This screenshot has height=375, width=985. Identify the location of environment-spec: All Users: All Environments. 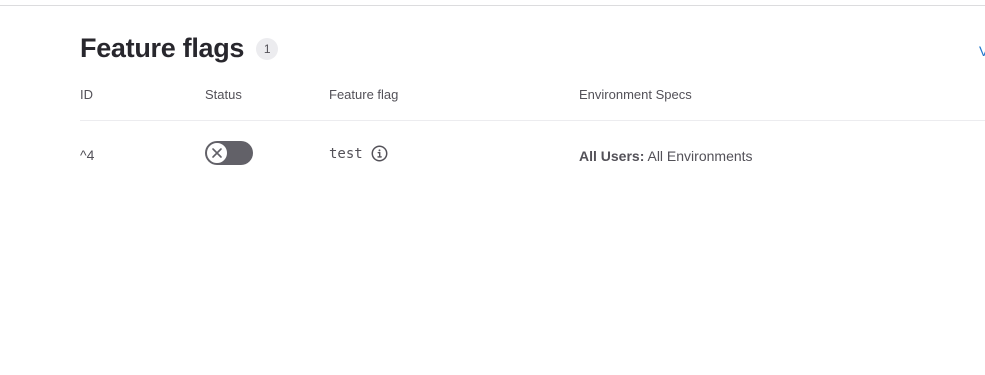
(666, 156).